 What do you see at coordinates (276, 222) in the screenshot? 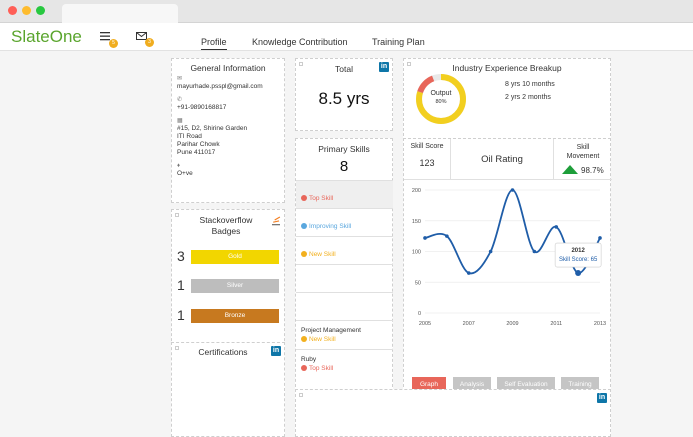
I see `stackoverflow-logo-icon` at bounding box center [276, 222].